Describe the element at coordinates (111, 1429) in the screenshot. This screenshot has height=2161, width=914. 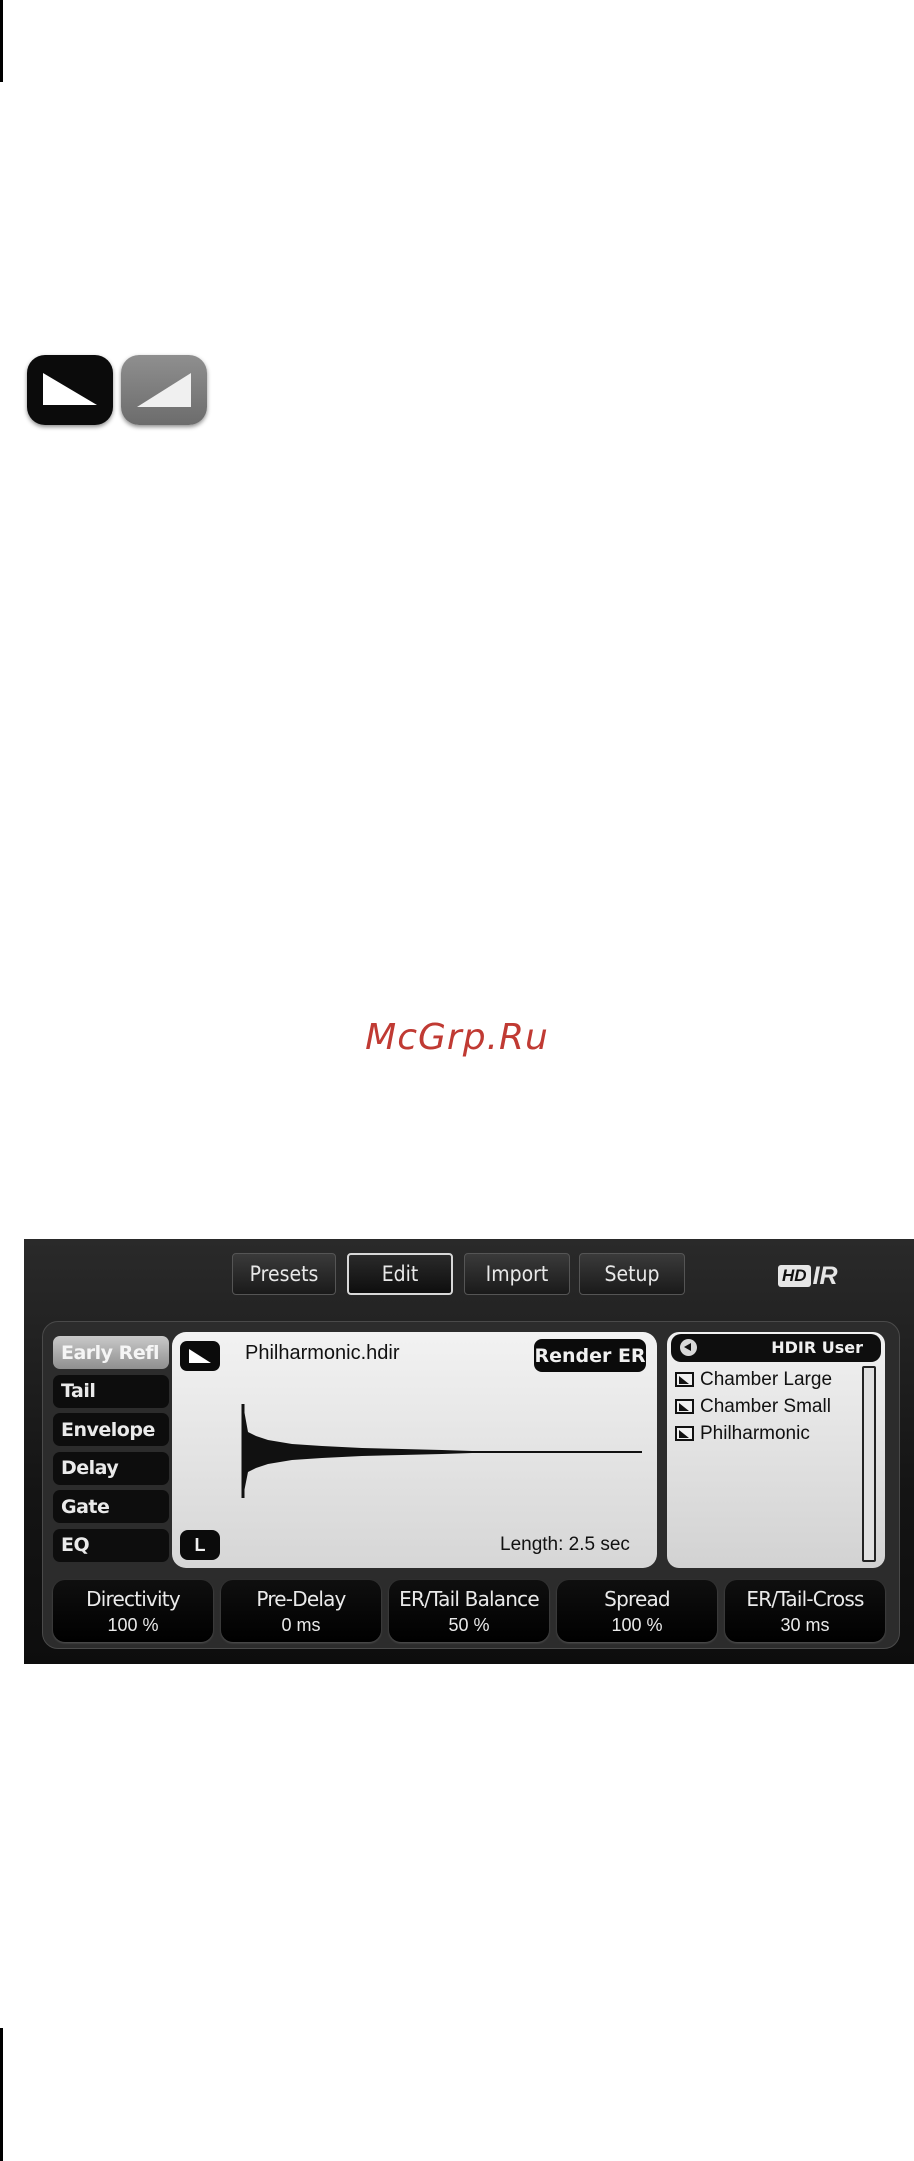
I see `tab-envelope: Envelope` at that location.